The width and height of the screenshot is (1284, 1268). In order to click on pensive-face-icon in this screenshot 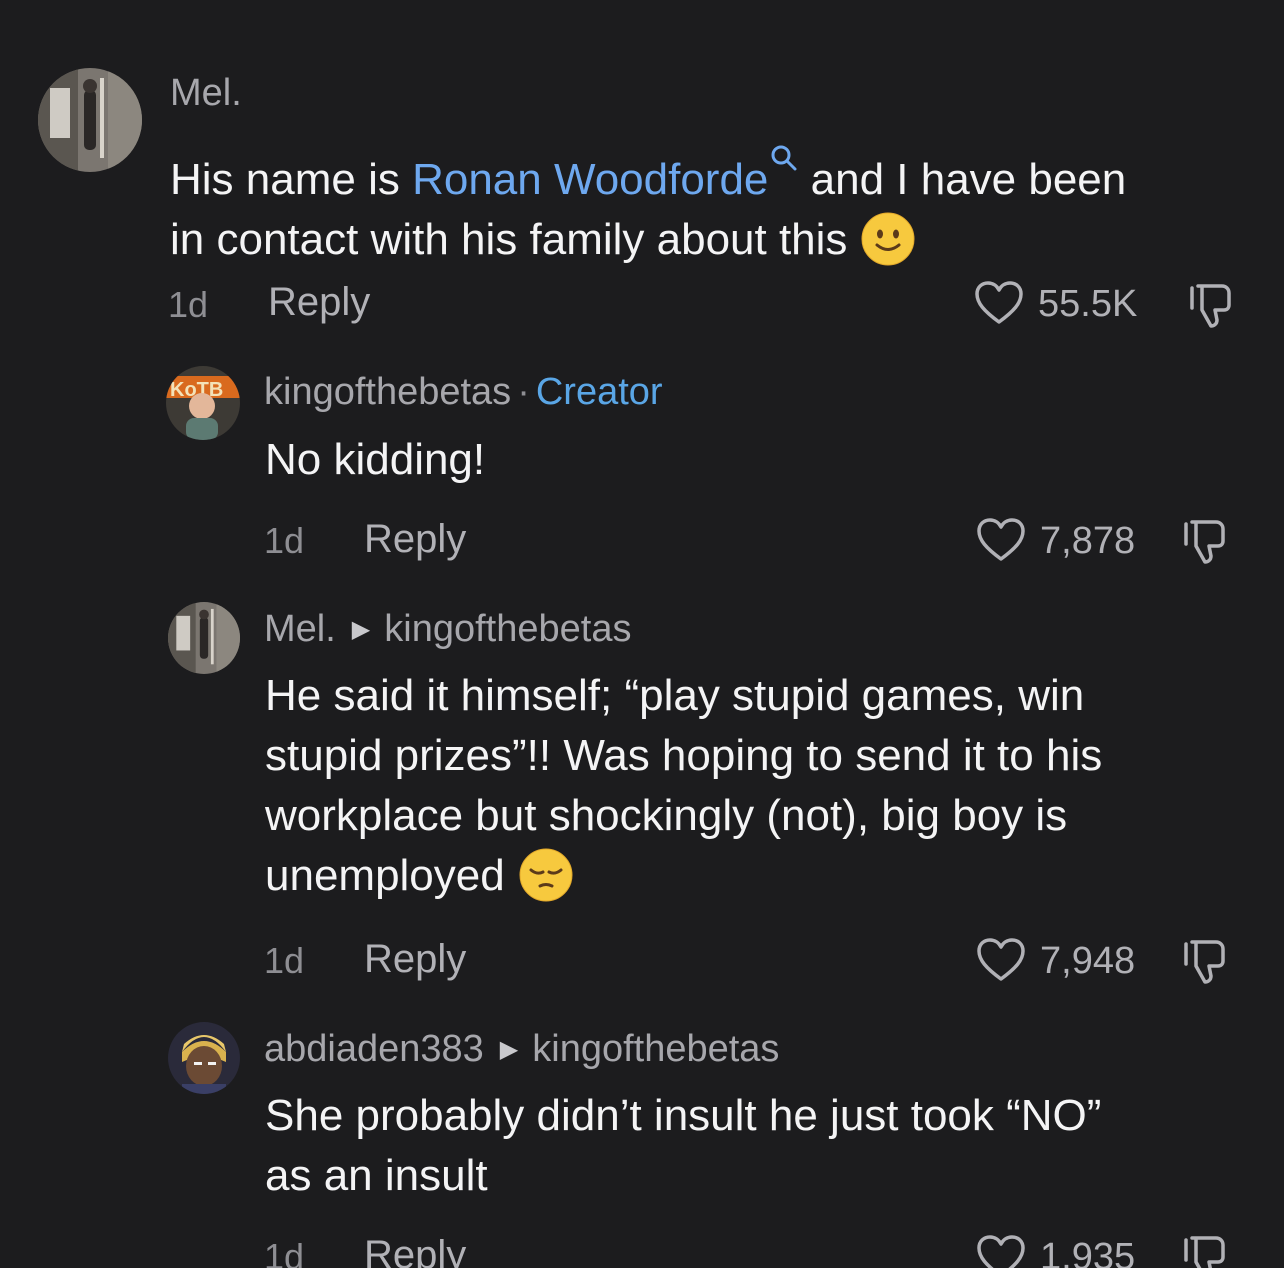, I will do `click(546, 875)`.